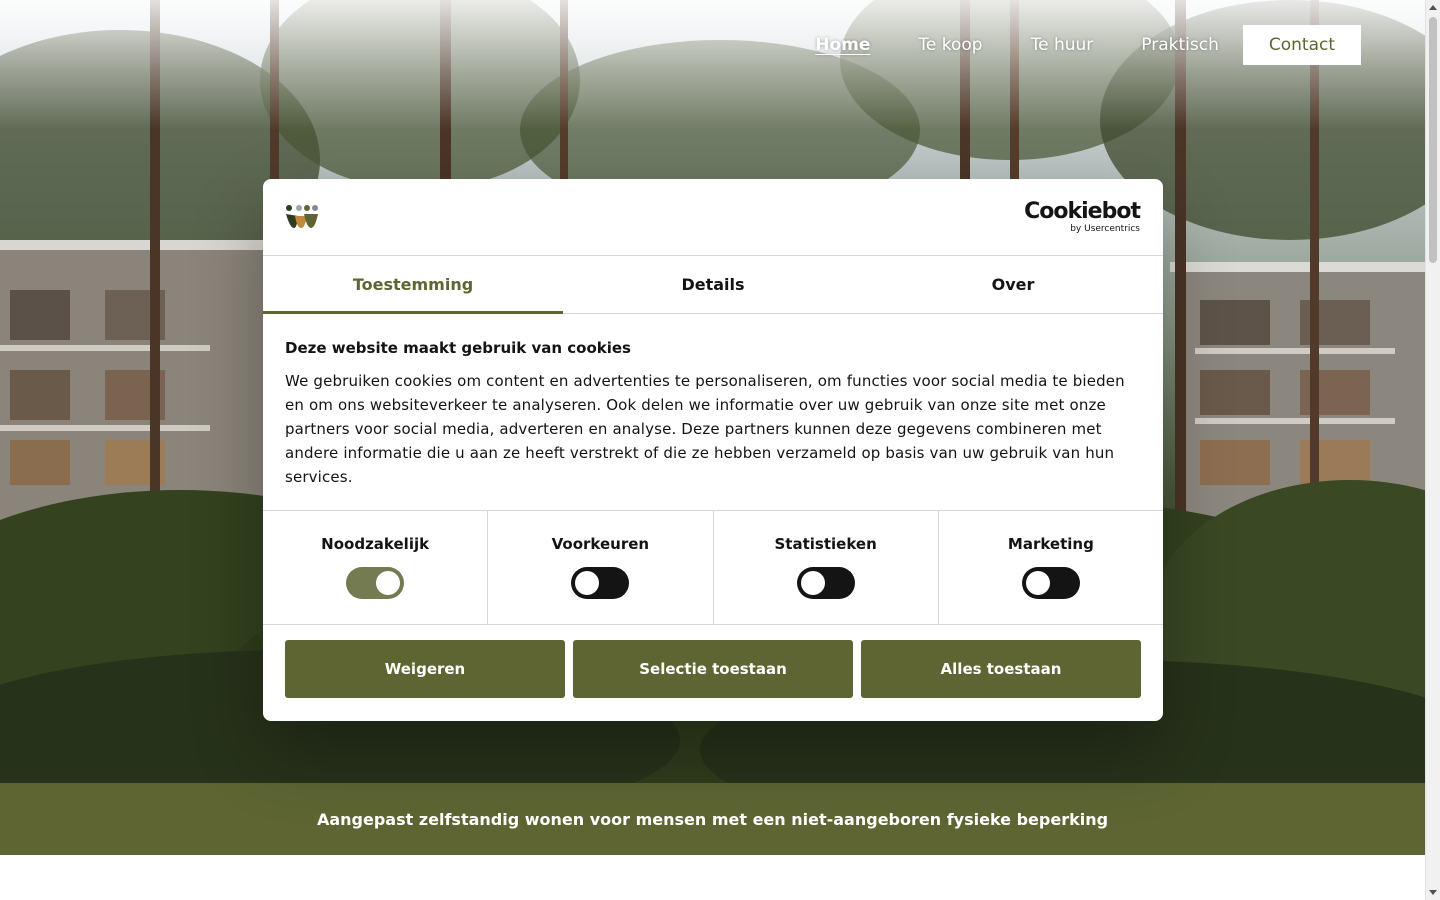 This screenshot has width=1440, height=900. I want to click on allow-selection-button: Selectie toestaan, so click(713, 669).